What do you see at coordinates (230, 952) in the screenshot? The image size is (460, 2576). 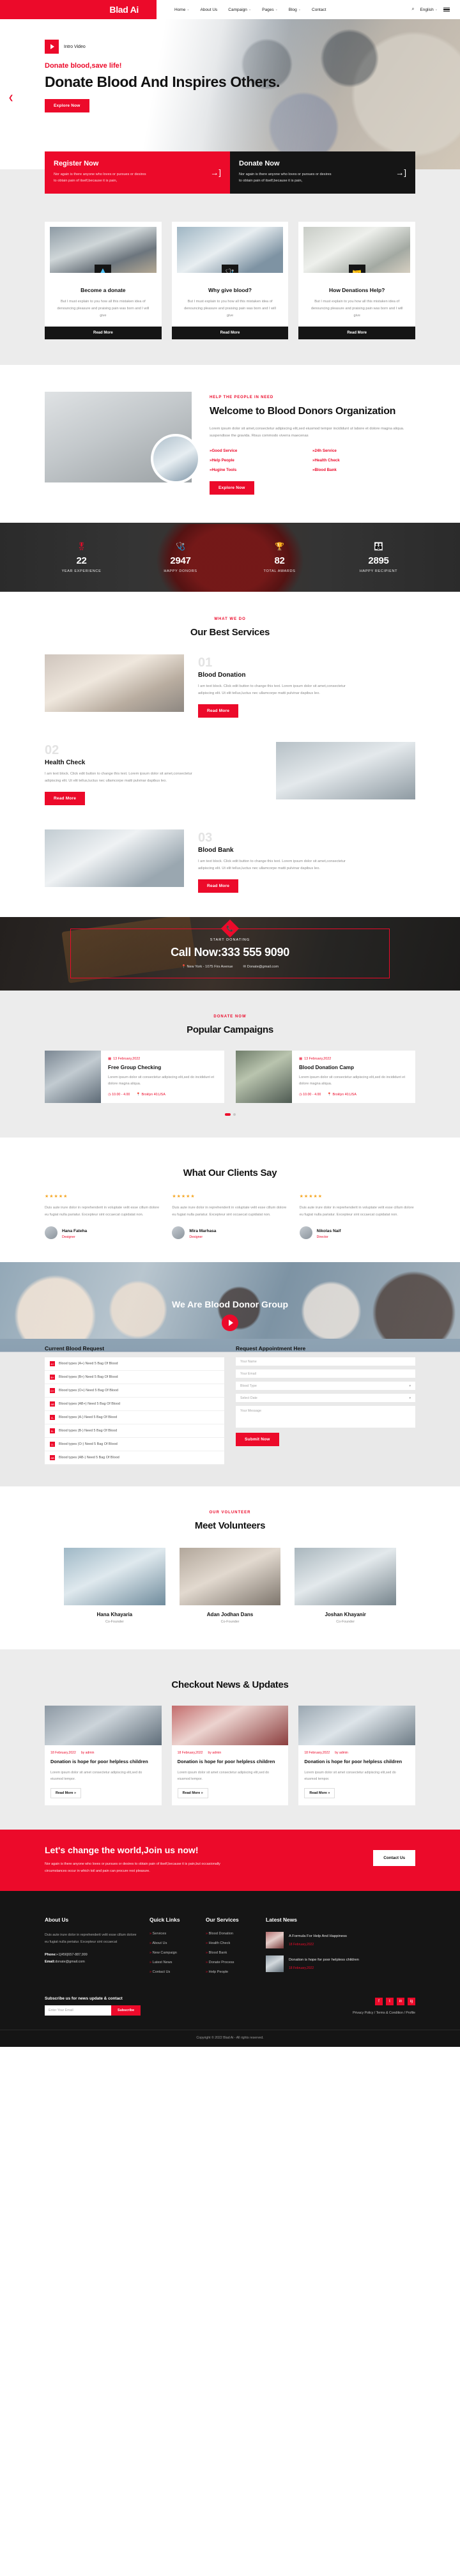 I see `call-number: Call Now:333 555 9090` at bounding box center [230, 952].